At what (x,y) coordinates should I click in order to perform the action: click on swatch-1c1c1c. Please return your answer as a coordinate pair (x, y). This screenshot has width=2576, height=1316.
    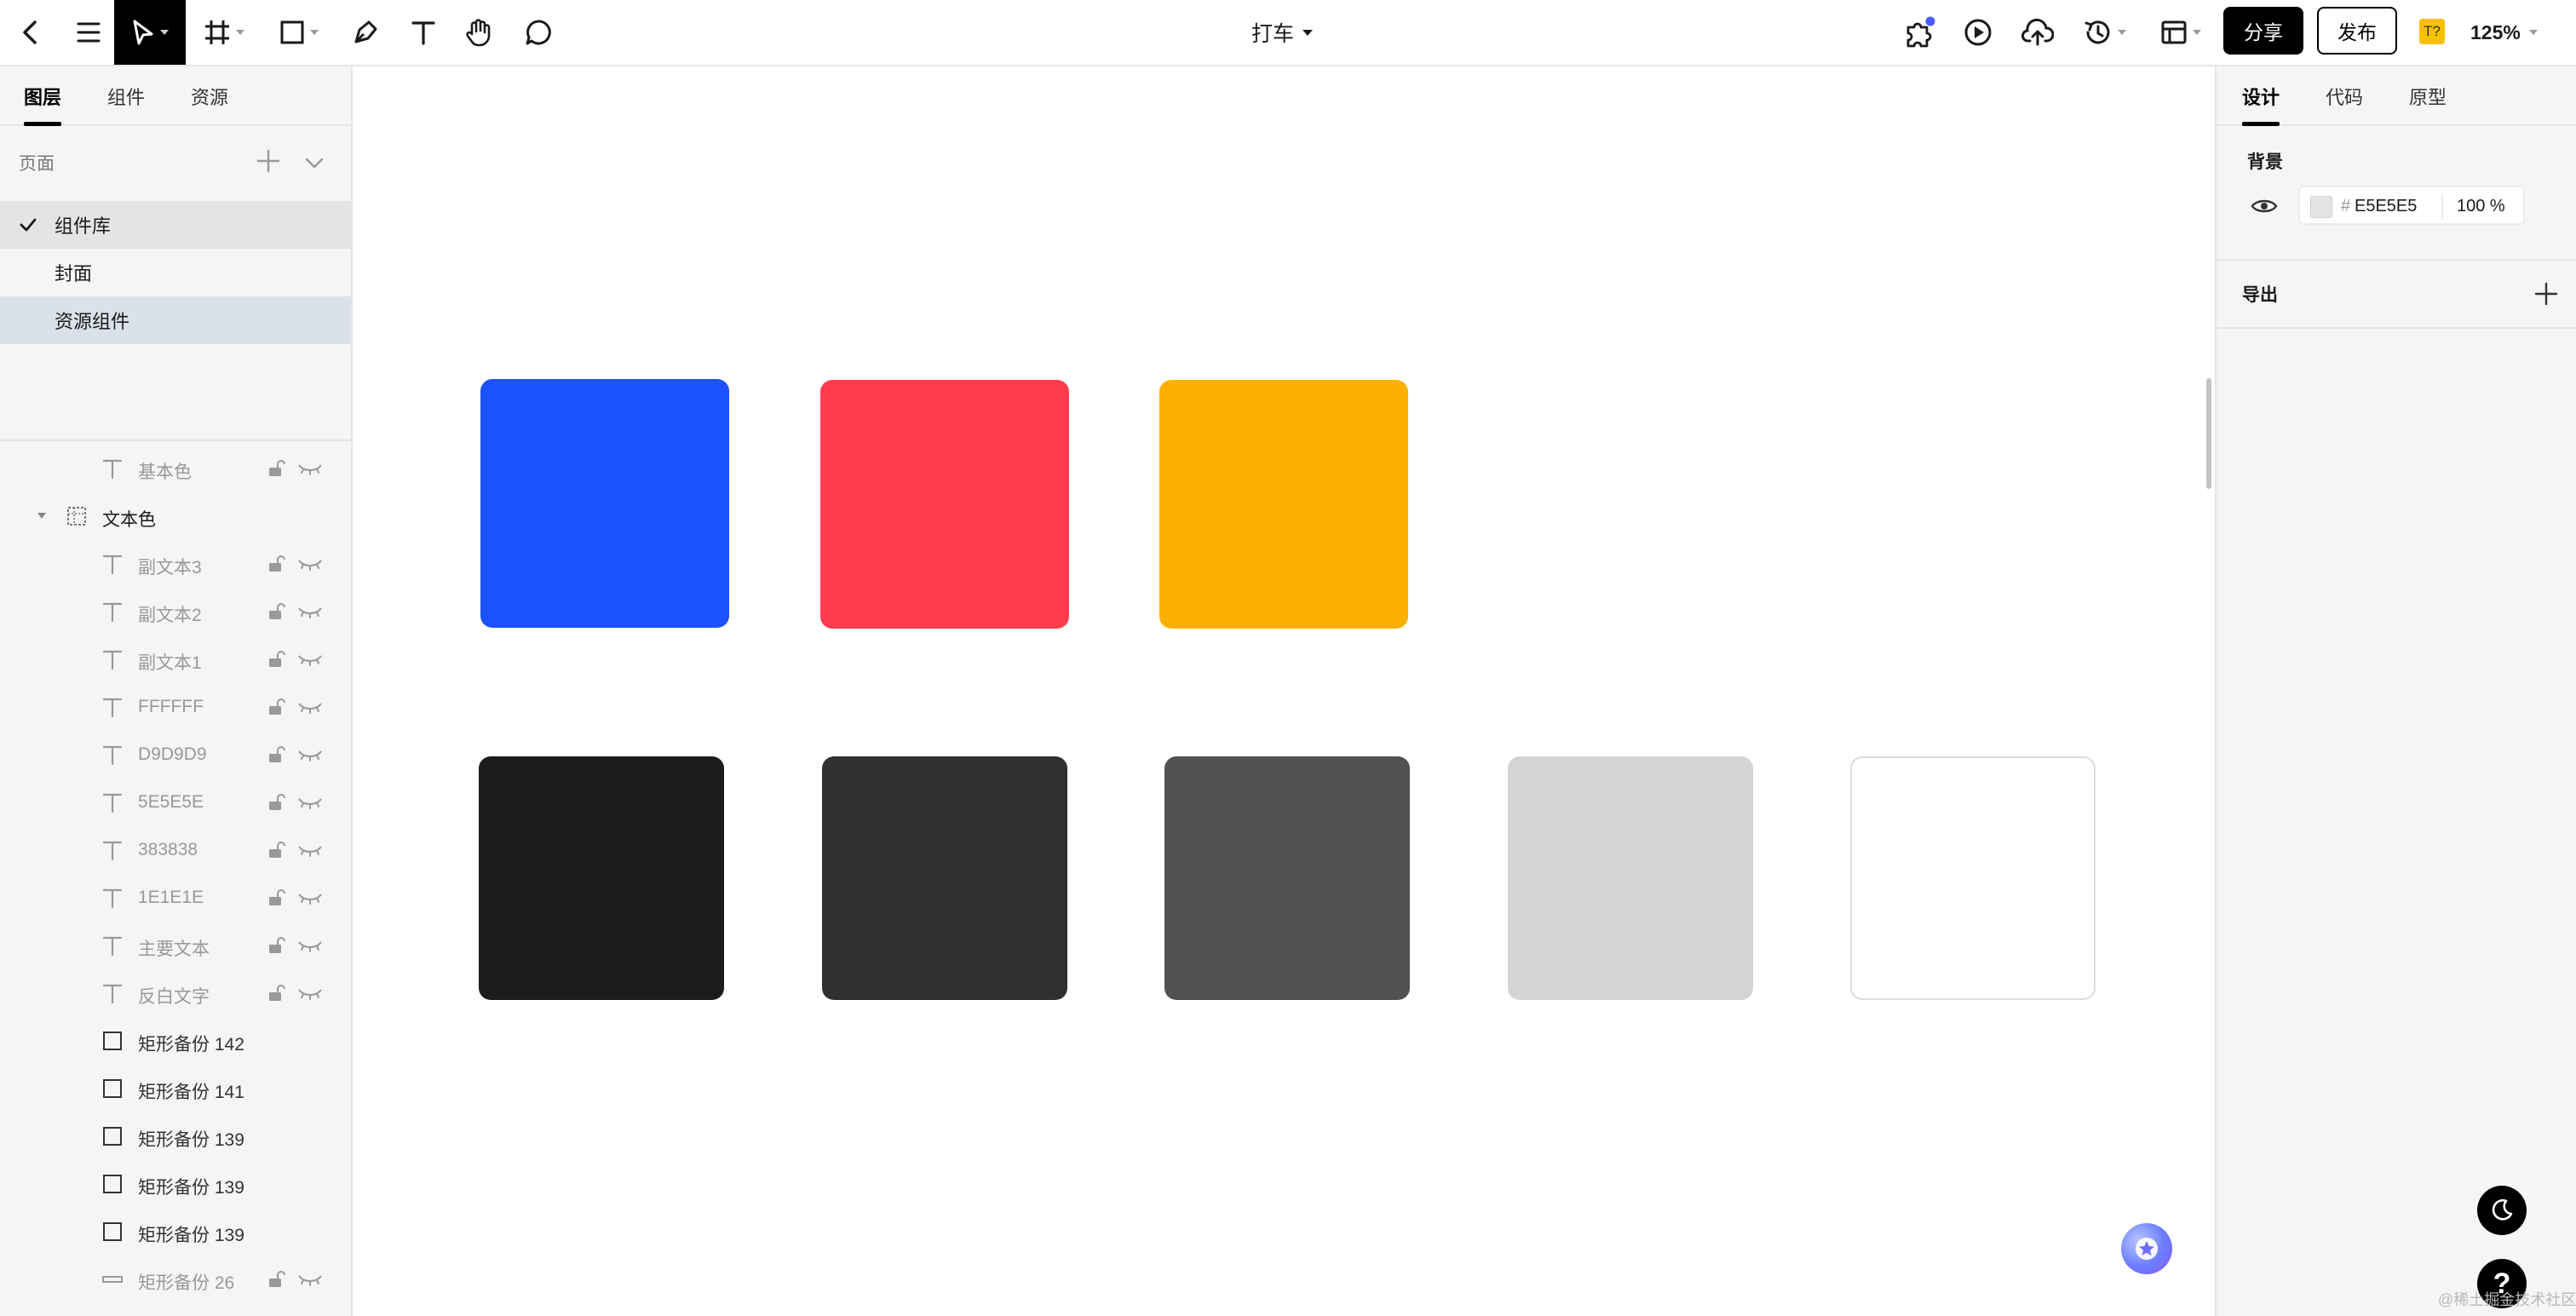
    Looking at the image, I should click on (602, 878).